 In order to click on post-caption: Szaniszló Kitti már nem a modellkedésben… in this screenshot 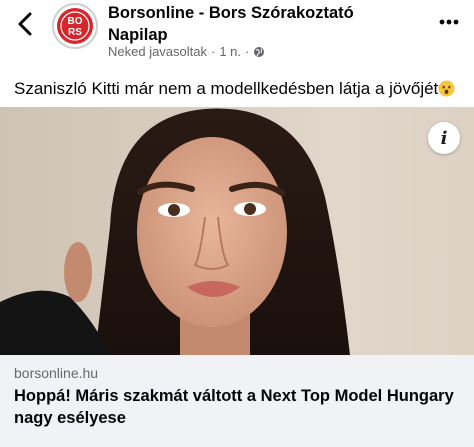, I will do `click(226, 88)`.